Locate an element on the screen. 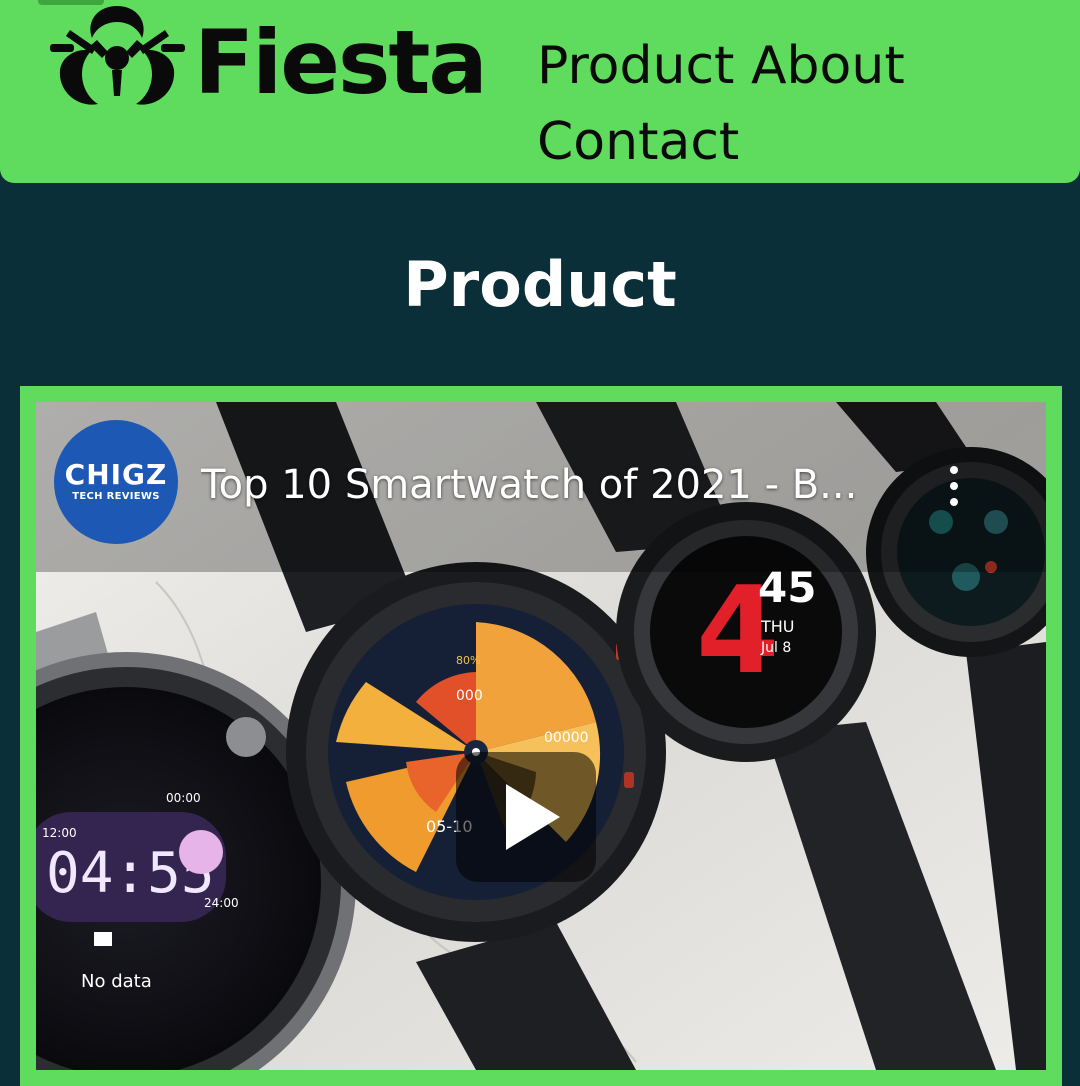 This screenshot has width=1080, height=1086. watch1-status: No data is located at coordinates (116, 981).